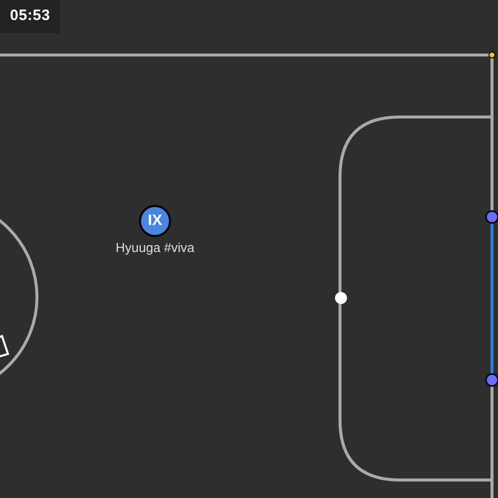 The image size is (498, 498). Describe the element at coordinates (155, 248) in the screenshot. I see `player-name: Hyuuga #viva` at that location.